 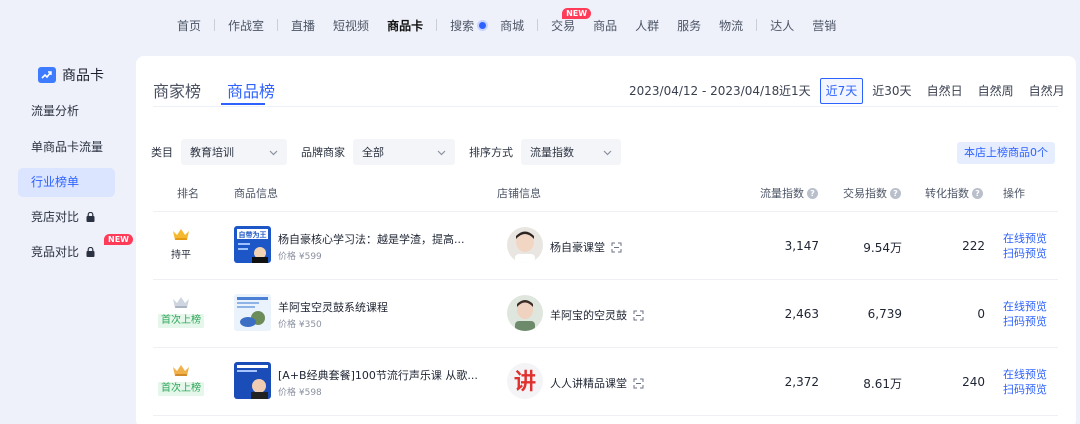 I want to click on nav-trade: 交易 NEW, so click(x=567, y=20).